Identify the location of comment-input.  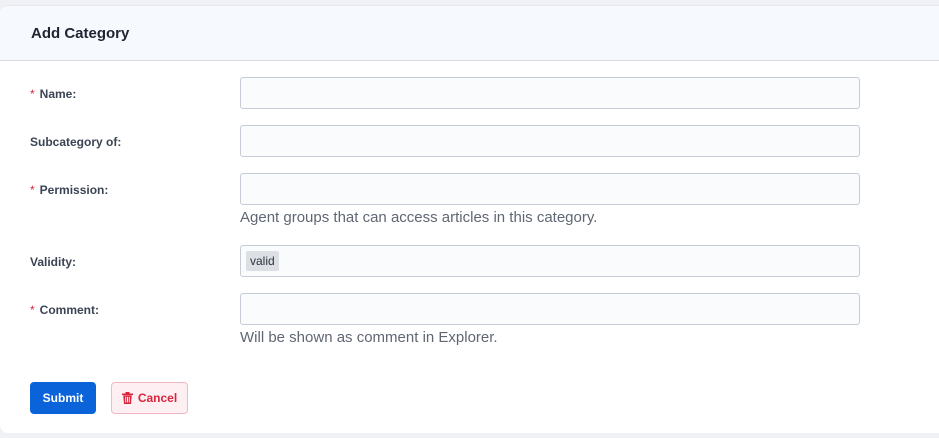
(550, 309).